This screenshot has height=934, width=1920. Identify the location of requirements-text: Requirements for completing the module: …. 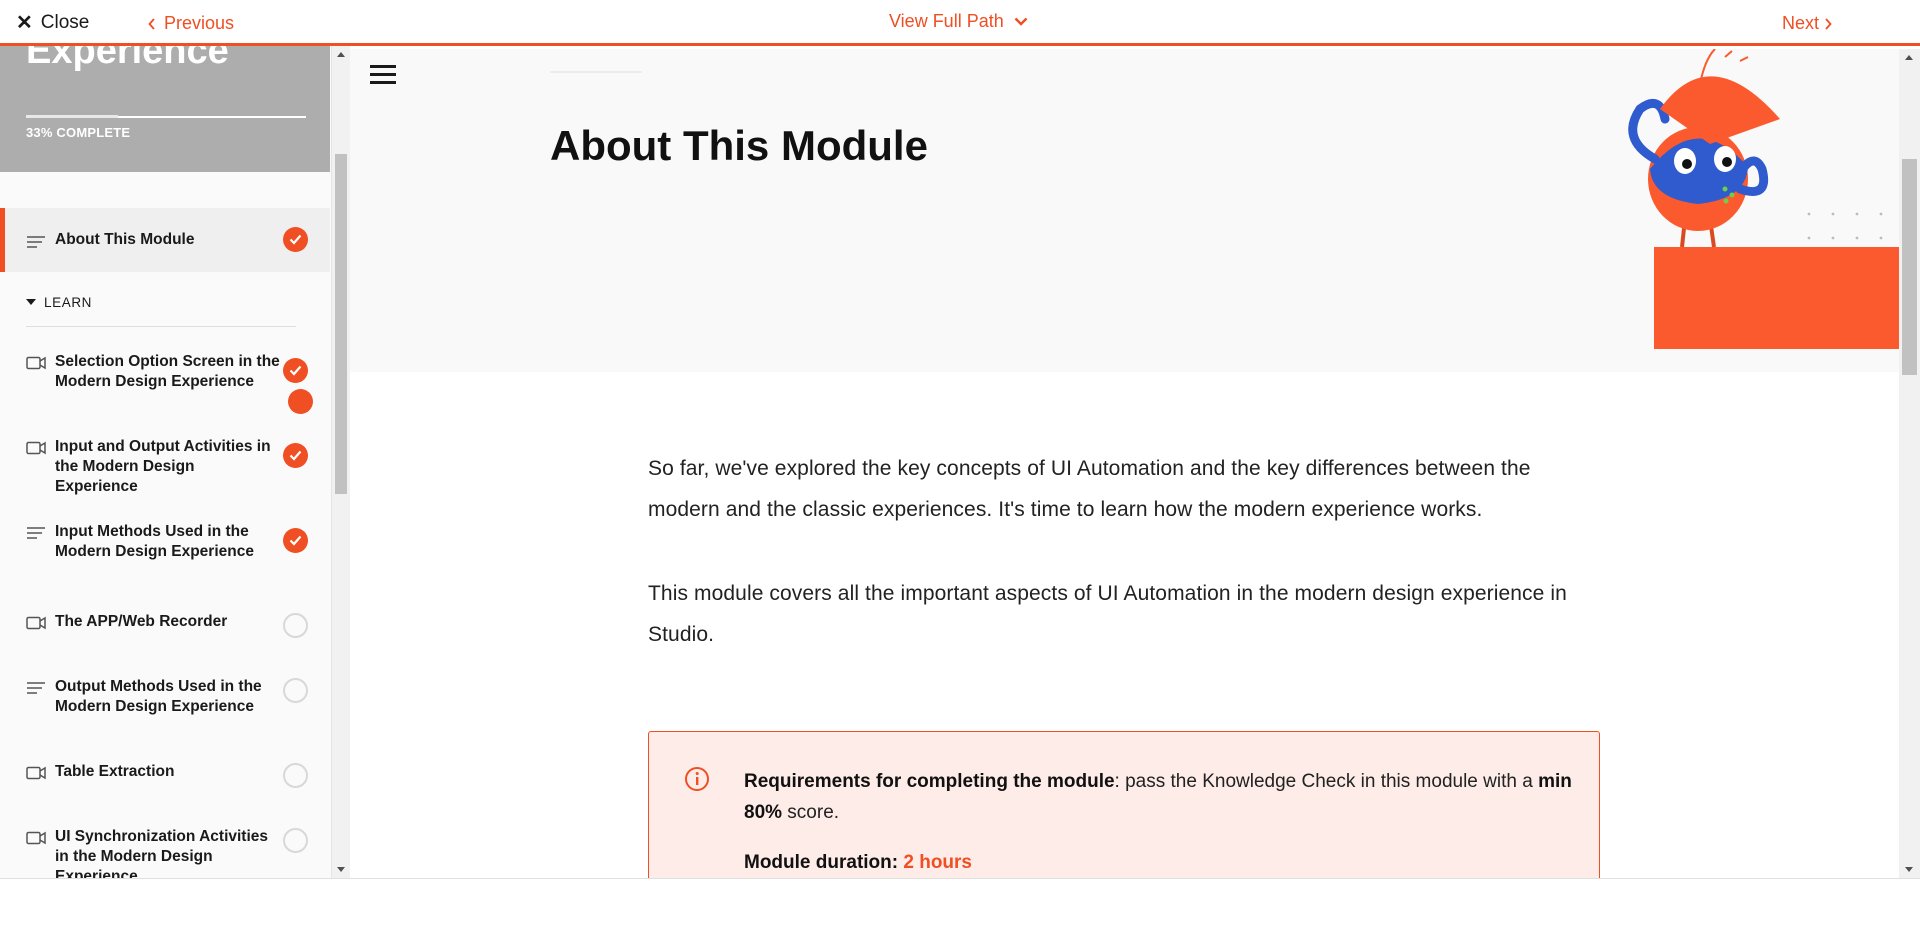
(1159, 797).